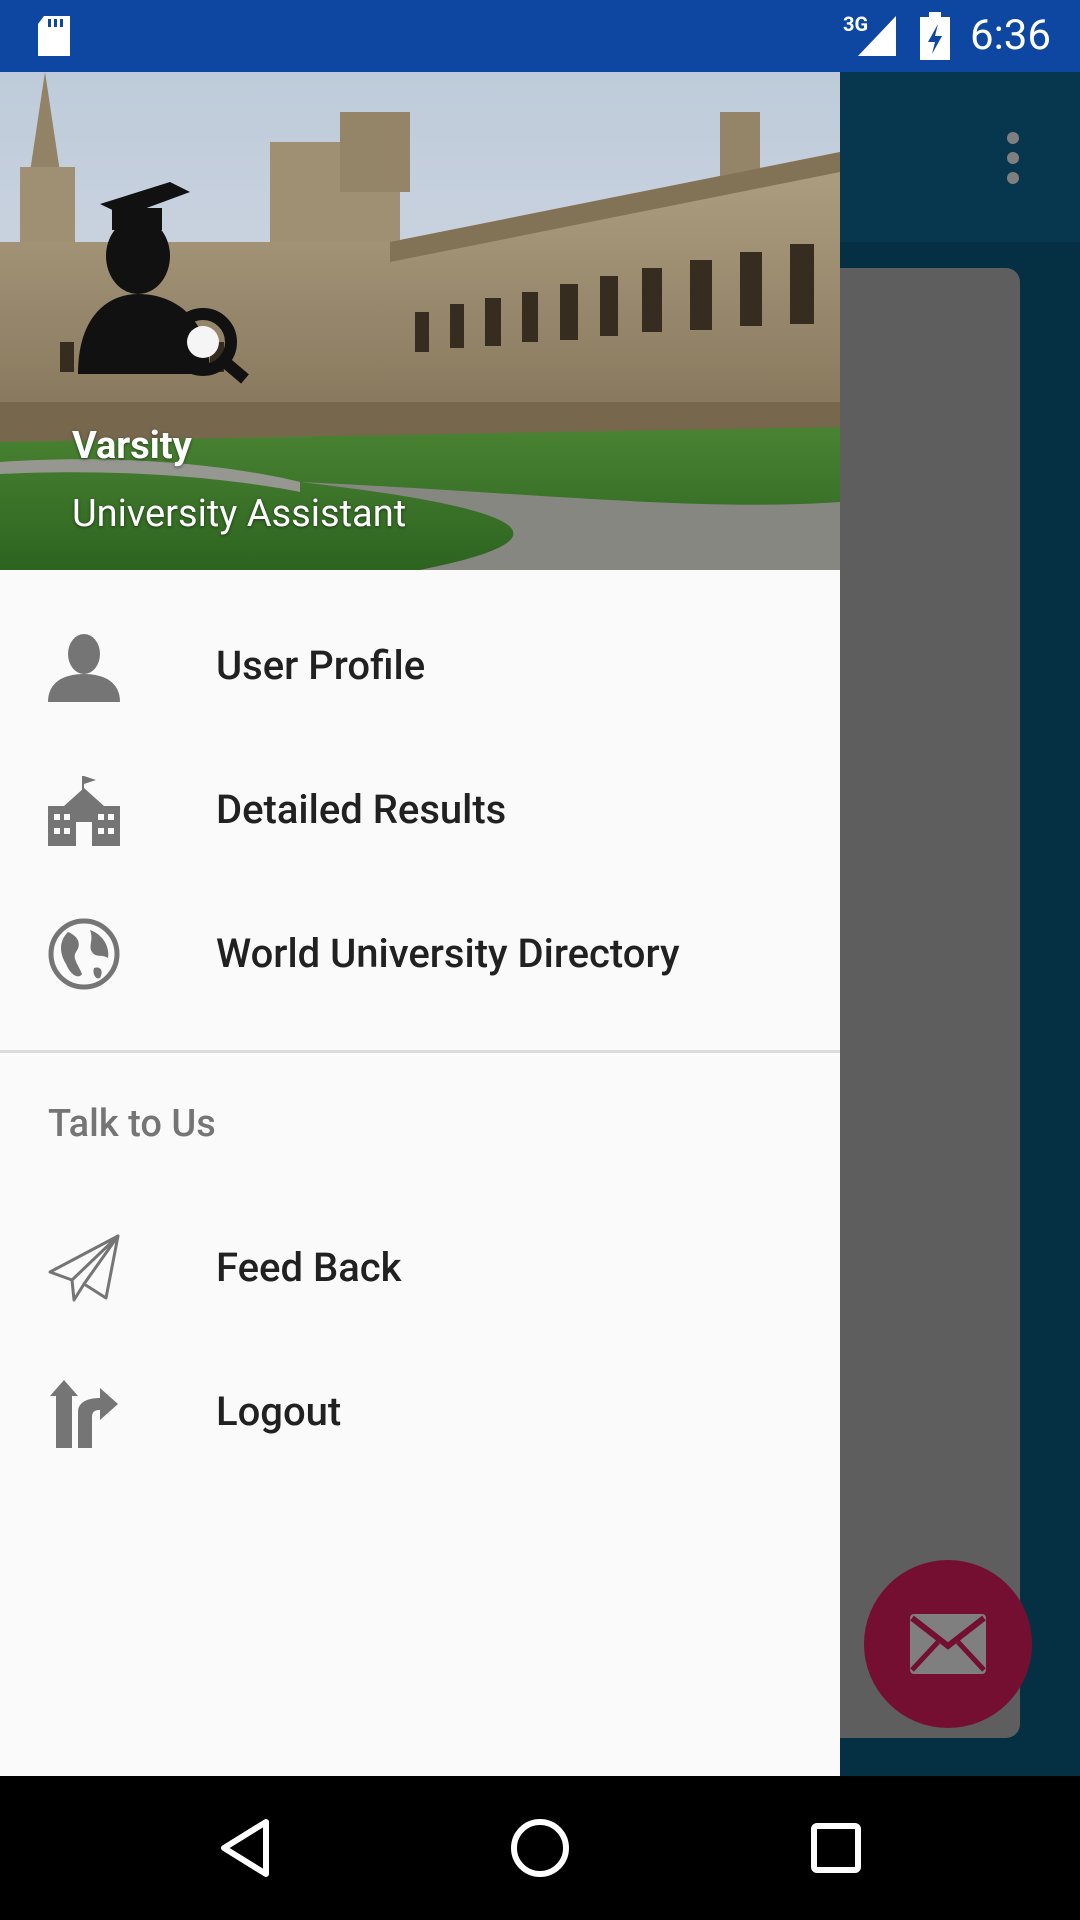  Describe the element at coordinates (84, 1268) in the screenshot. I see `paper-plane-icon` at that location.